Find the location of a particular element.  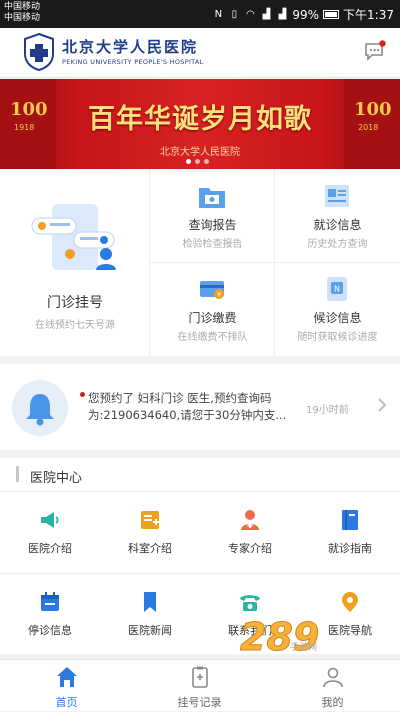

banner-left-year: 1918 is located at coordinates (24, 127).